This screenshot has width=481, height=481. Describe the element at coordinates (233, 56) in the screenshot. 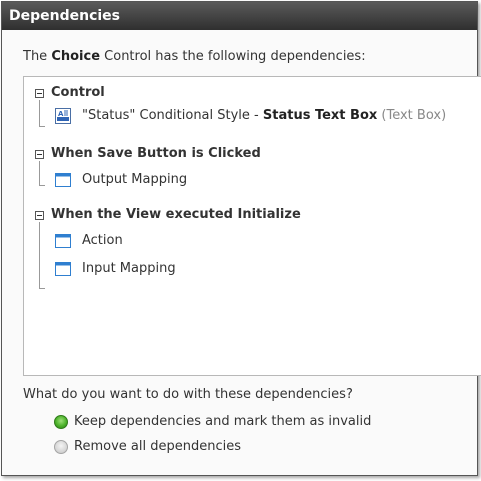

I see `intro-suffix: Control has the following dependencies:` at that location.